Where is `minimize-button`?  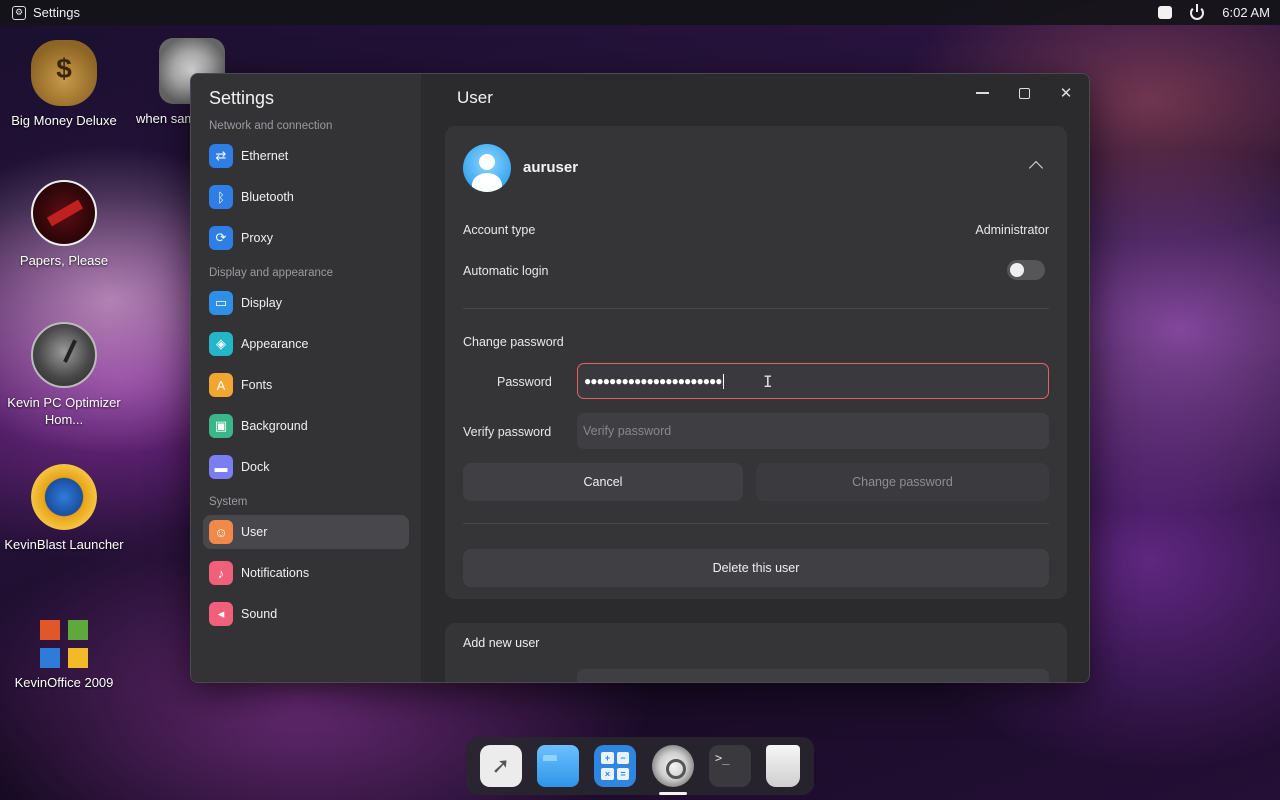 minimize-button is located at coordinates (982, 93).